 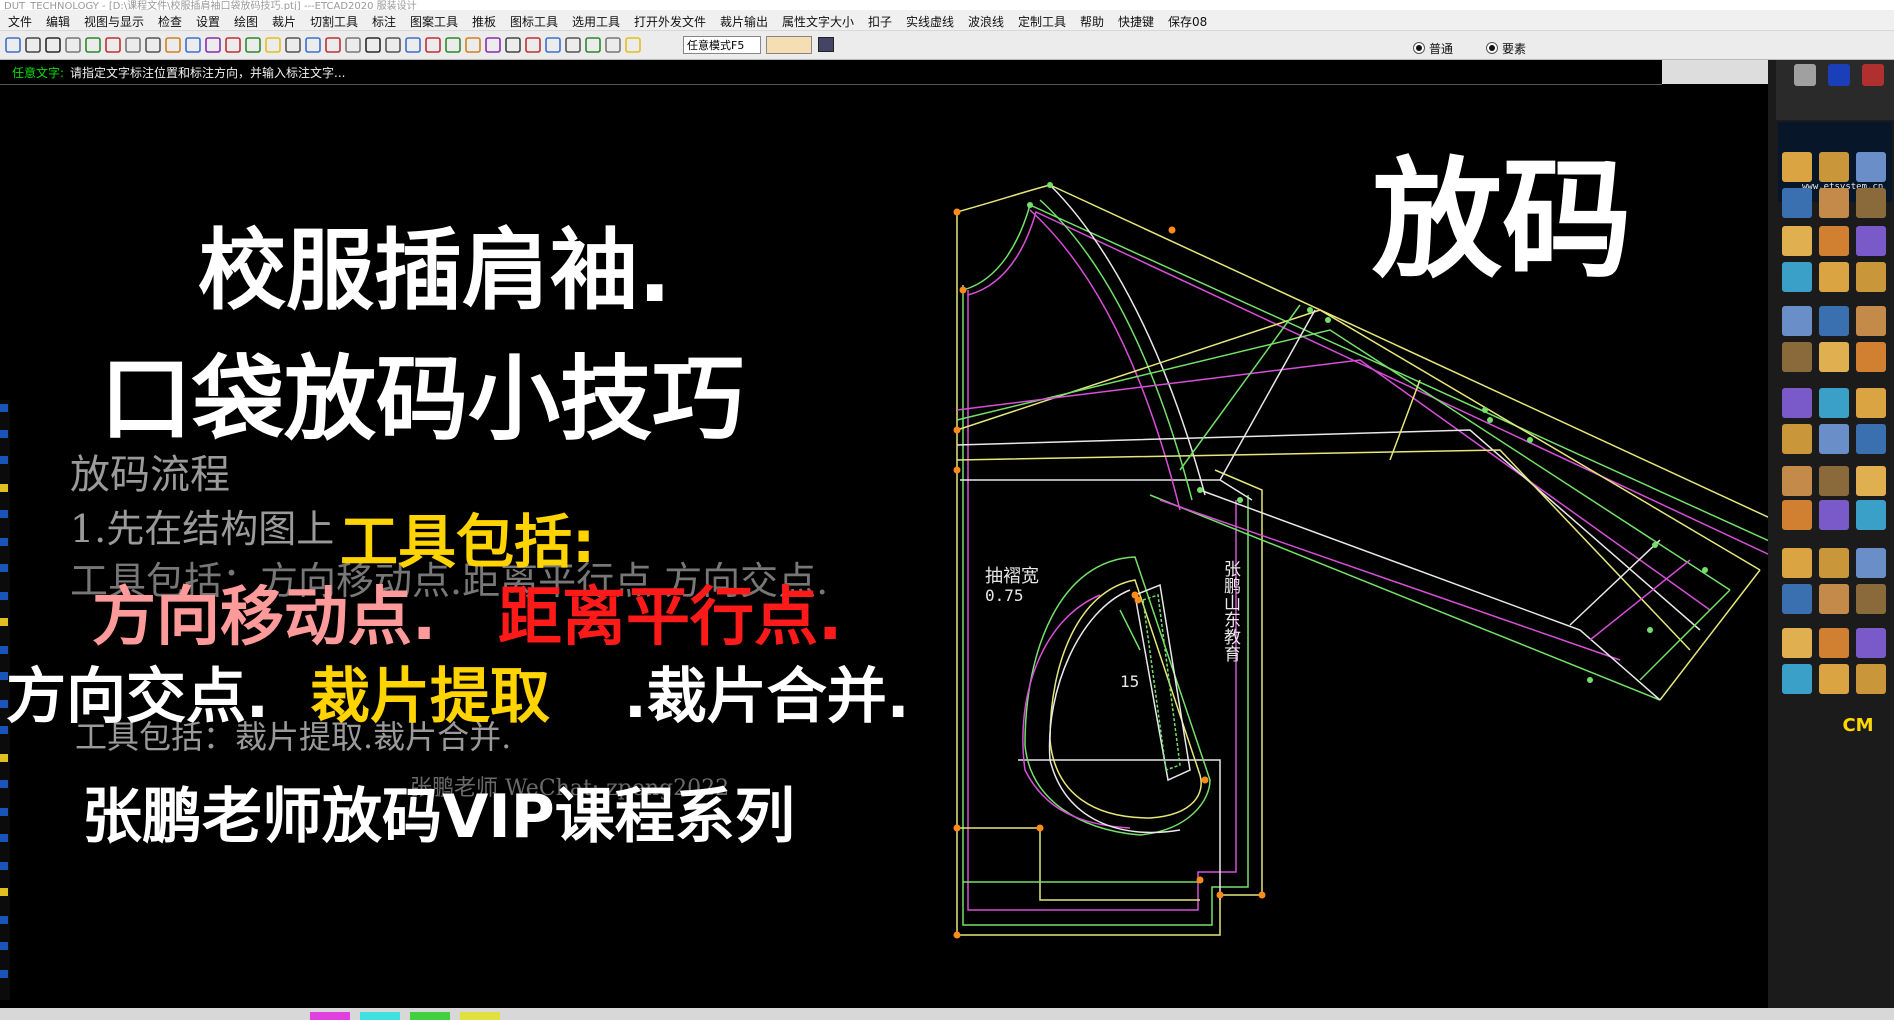 I want to click on menu-item-19: 定制工具, so click(x=1042, y=21).